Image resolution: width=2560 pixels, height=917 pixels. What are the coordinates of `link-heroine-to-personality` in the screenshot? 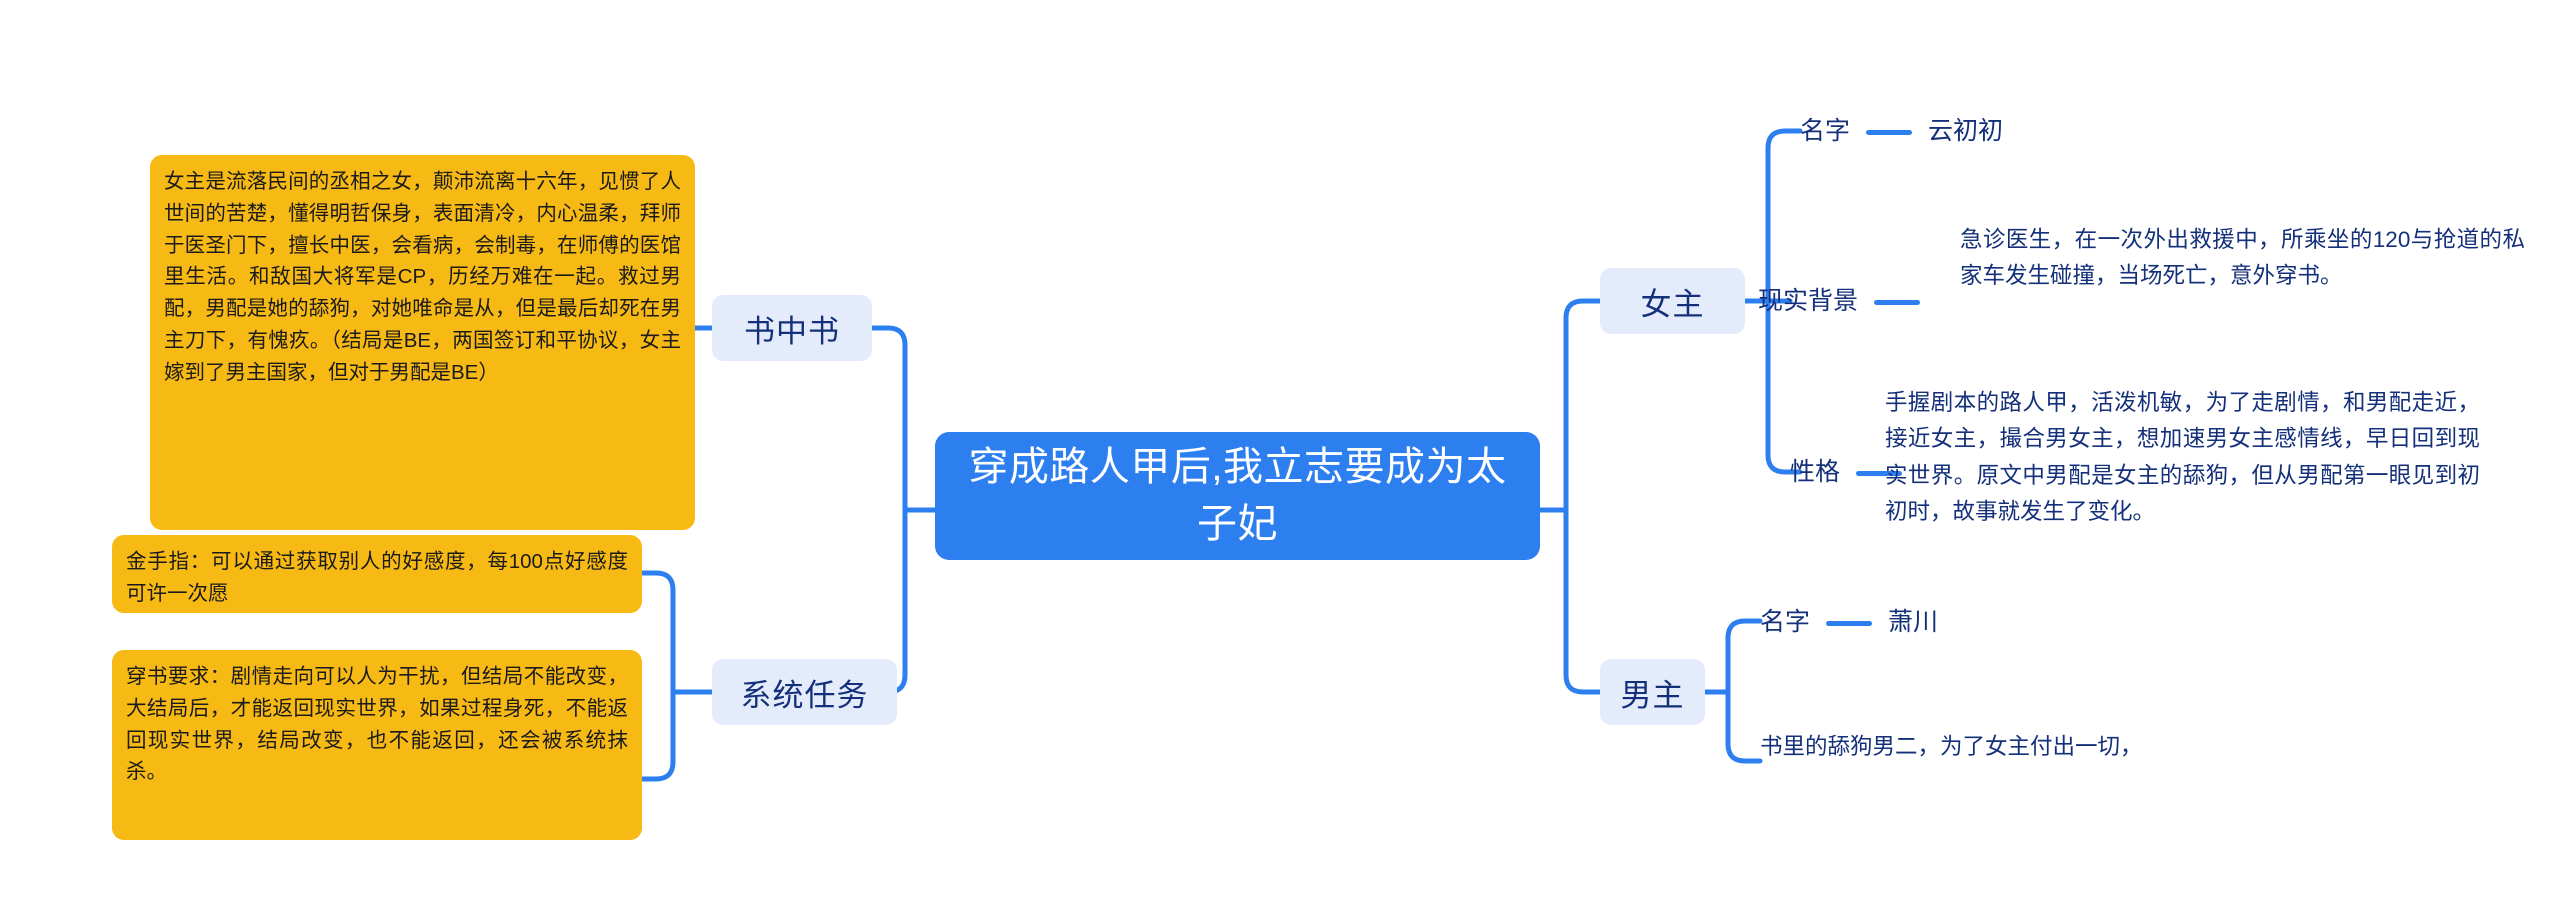 It's located at (1784, 386).